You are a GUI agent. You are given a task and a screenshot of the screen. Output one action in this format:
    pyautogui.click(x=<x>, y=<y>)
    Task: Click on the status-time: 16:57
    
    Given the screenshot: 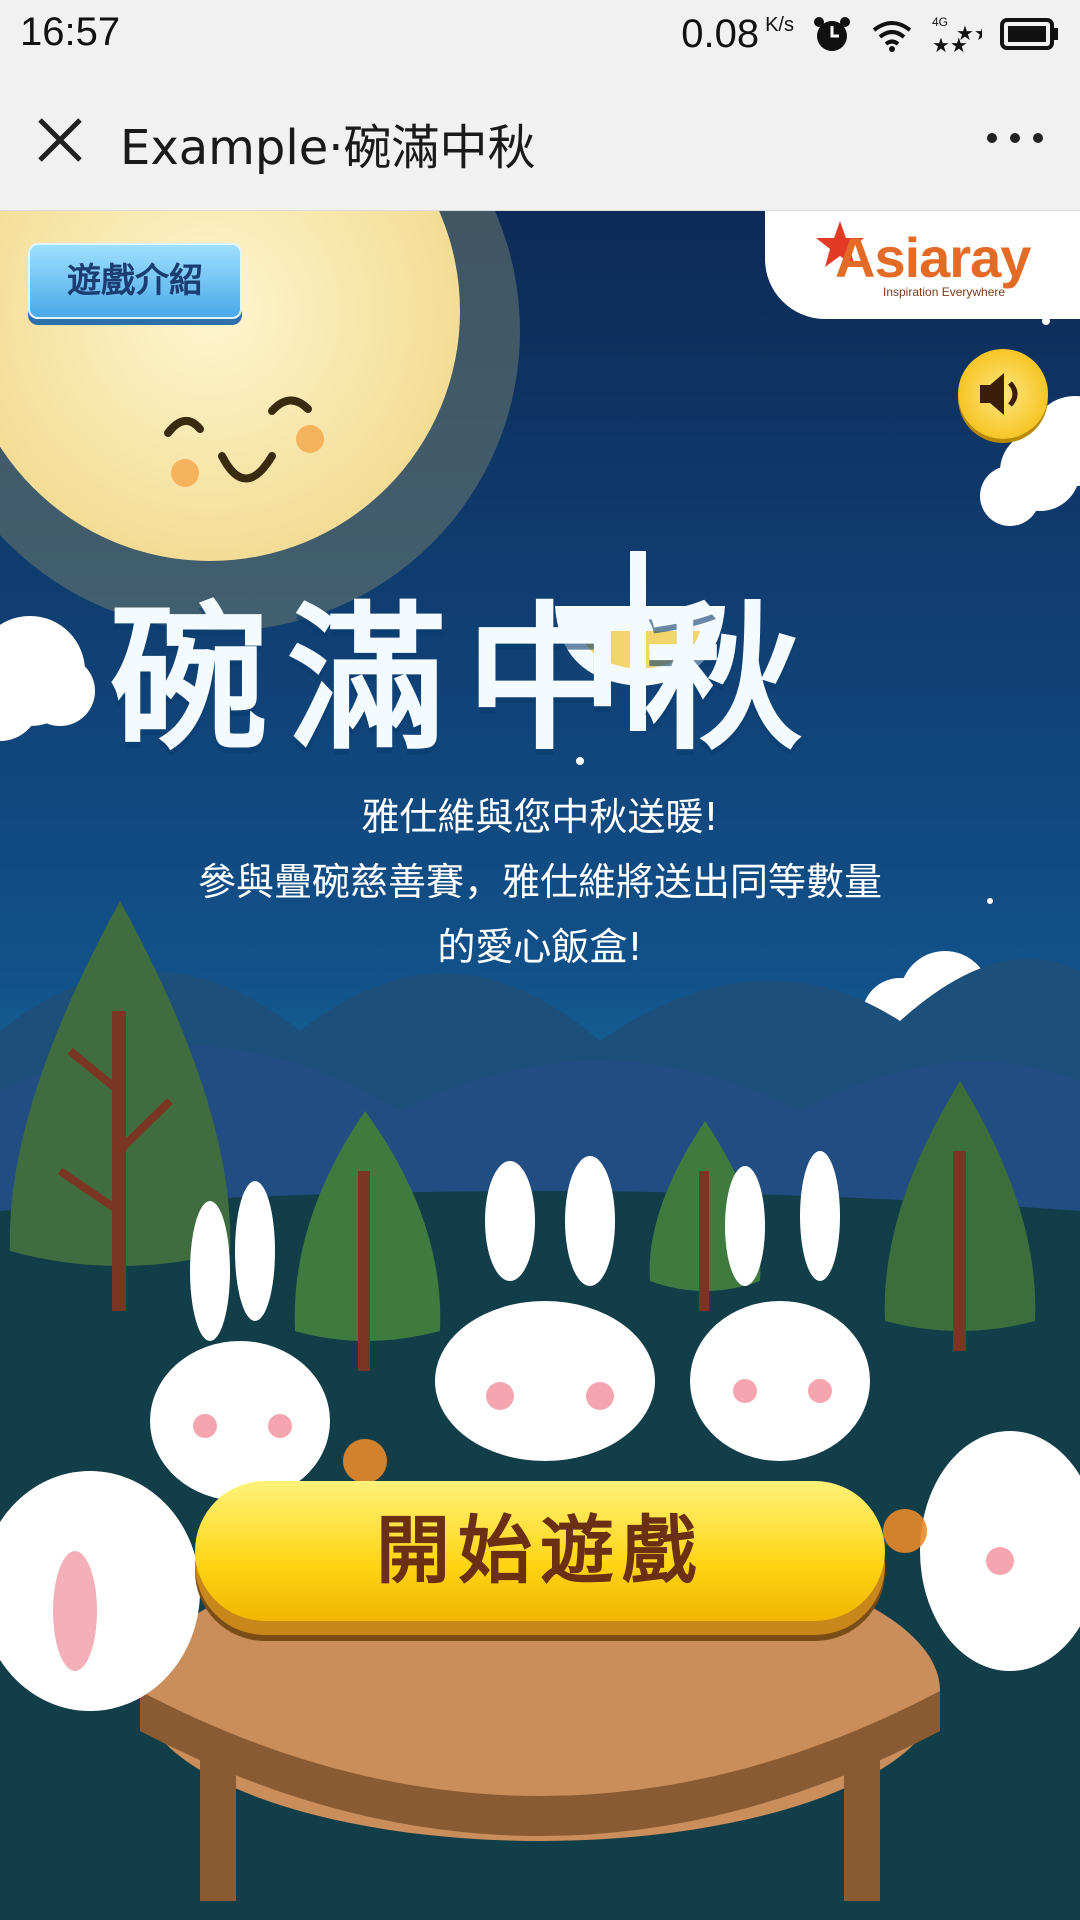 What is the action you would take?
    pyautogui.click(x=70, y=32)
    